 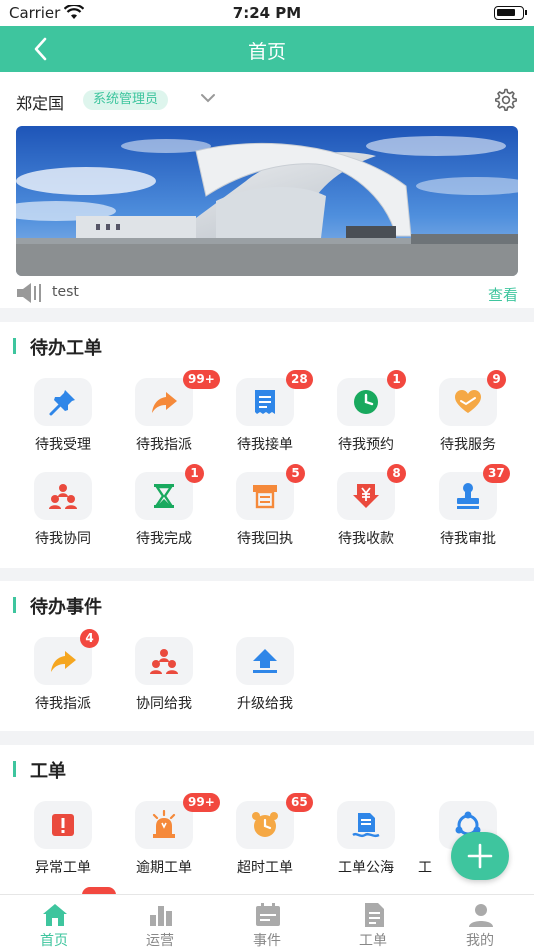 I want to click on grid-item-pending-service: 9 待我服务, so click(x=468, y=419).